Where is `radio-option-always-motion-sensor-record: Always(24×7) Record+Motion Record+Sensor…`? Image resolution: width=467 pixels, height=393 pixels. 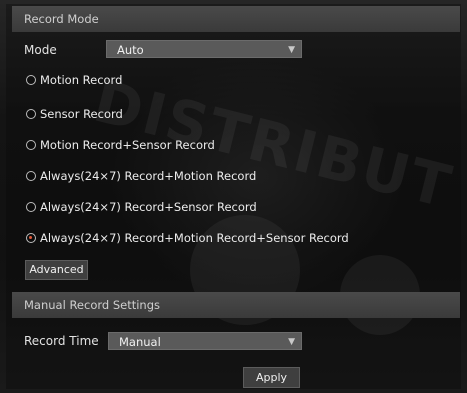
radio-option-always-motion-sensor-record: Always(24×7) Record+Motion Record+Sensor… is located at coordinates (187, 238).